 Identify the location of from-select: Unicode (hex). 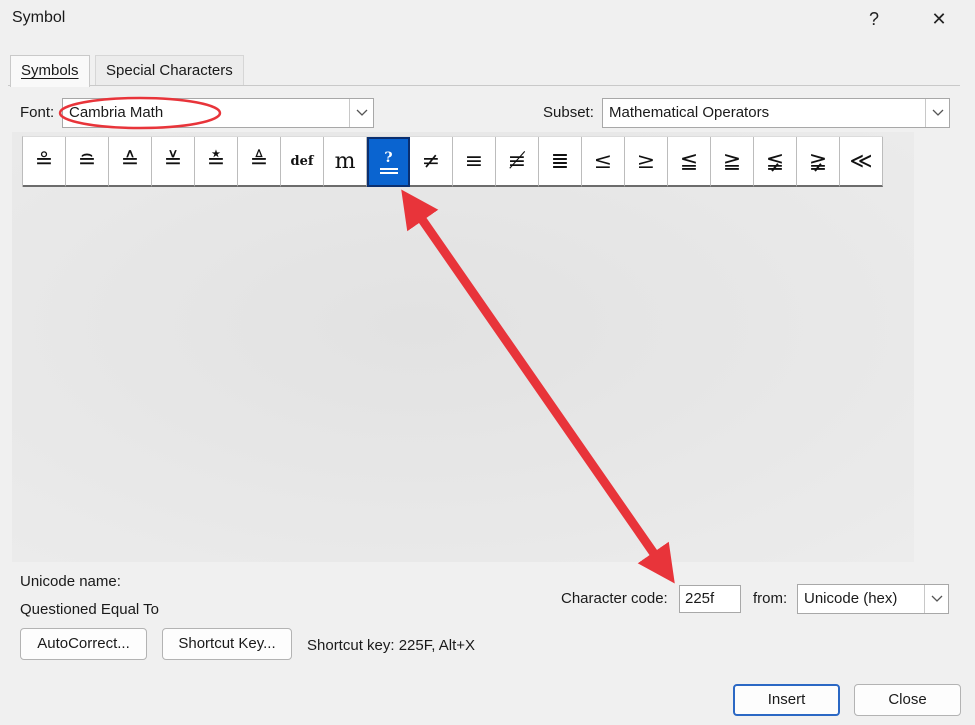
(873, 599).